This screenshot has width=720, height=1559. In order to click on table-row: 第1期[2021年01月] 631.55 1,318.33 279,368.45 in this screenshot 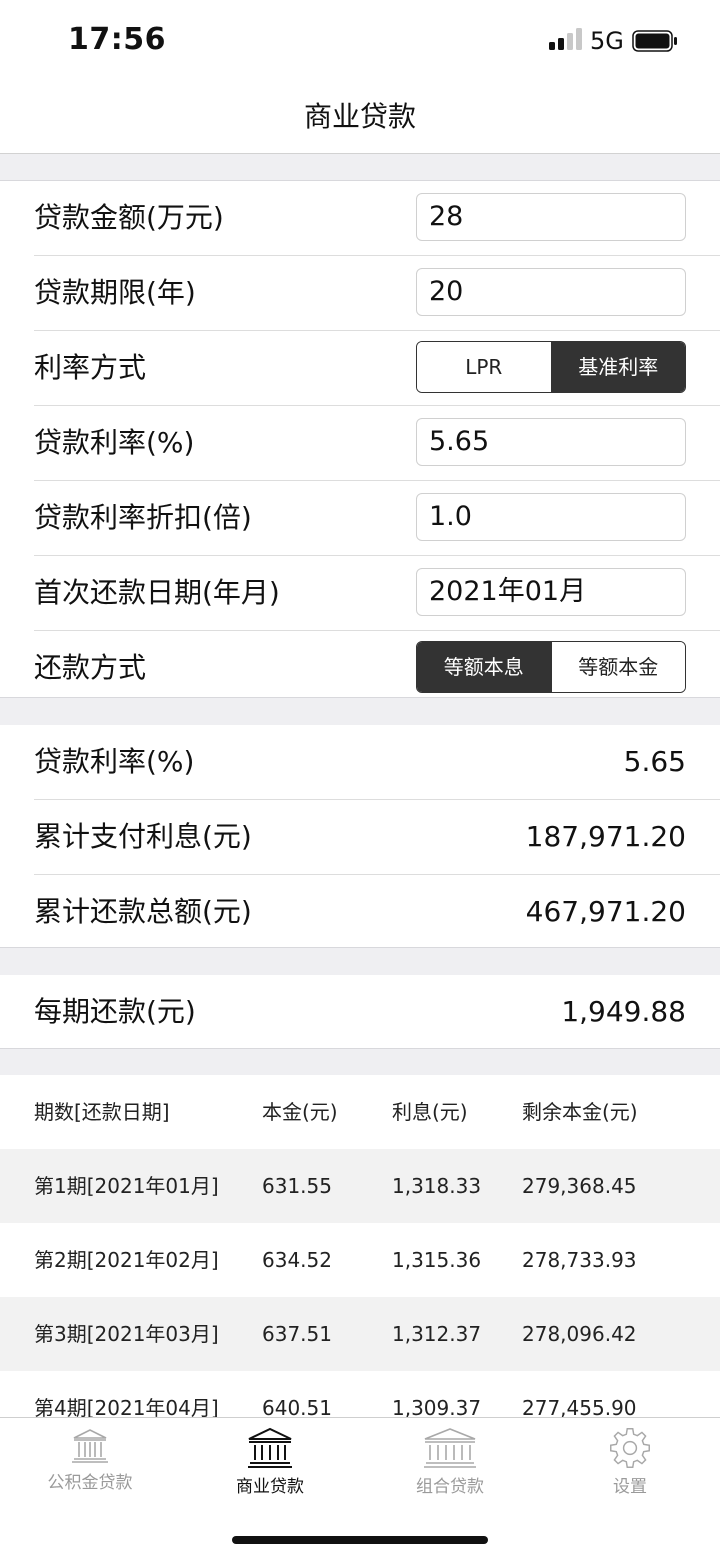, I will do `click(360, 1186)`.